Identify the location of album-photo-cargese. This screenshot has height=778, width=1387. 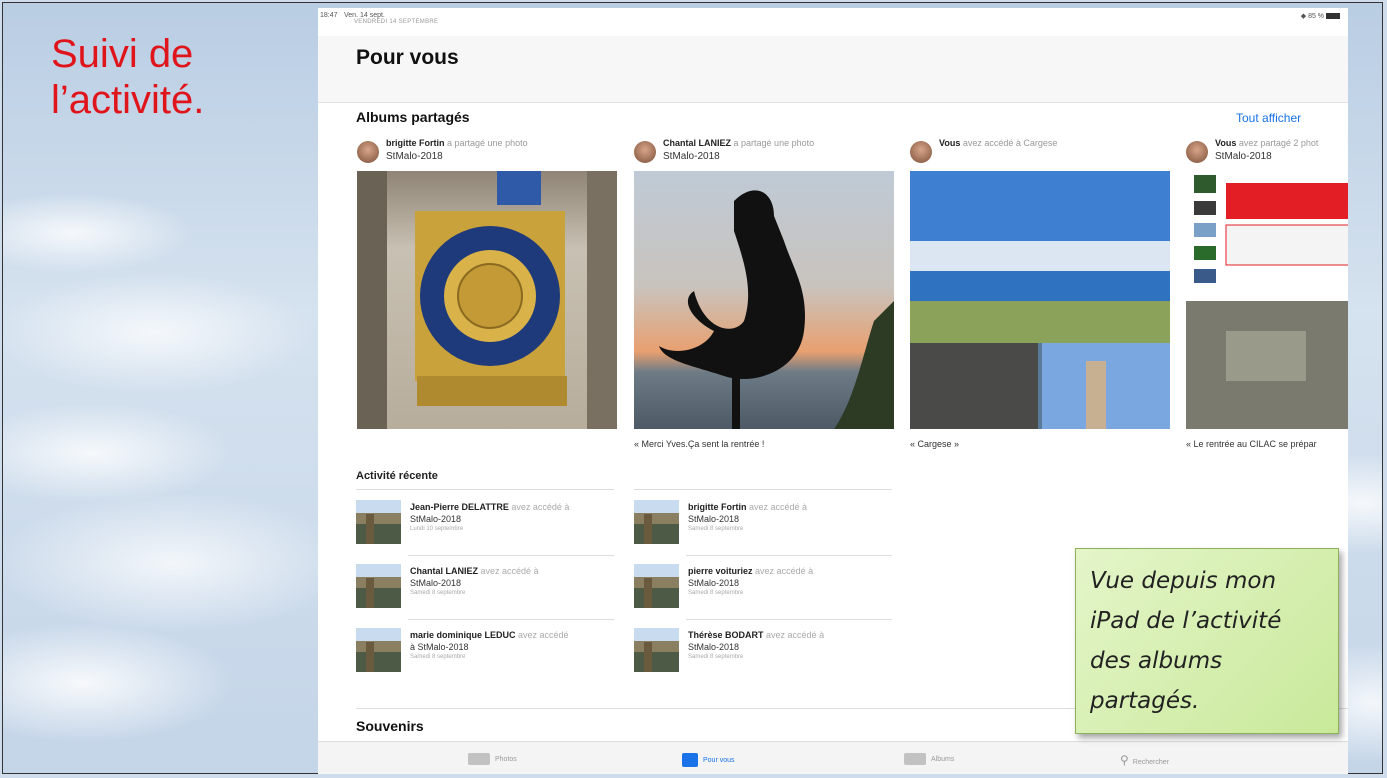
(1040, 300).